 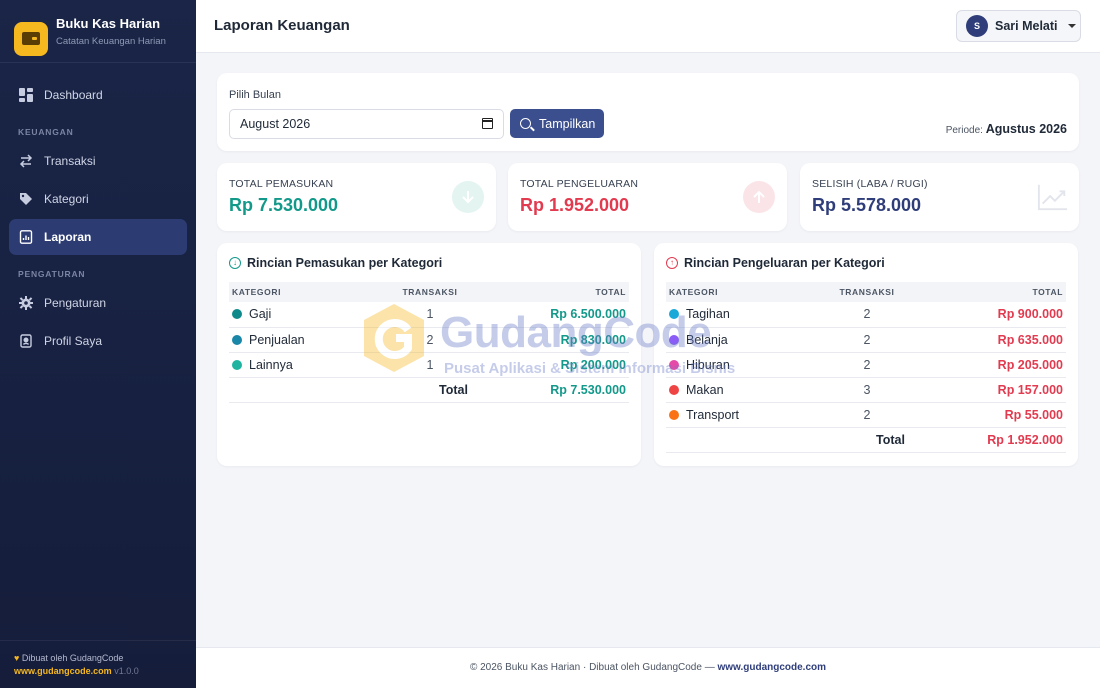 I want to click on category-name: Belanja, so click(x=707, y=339).